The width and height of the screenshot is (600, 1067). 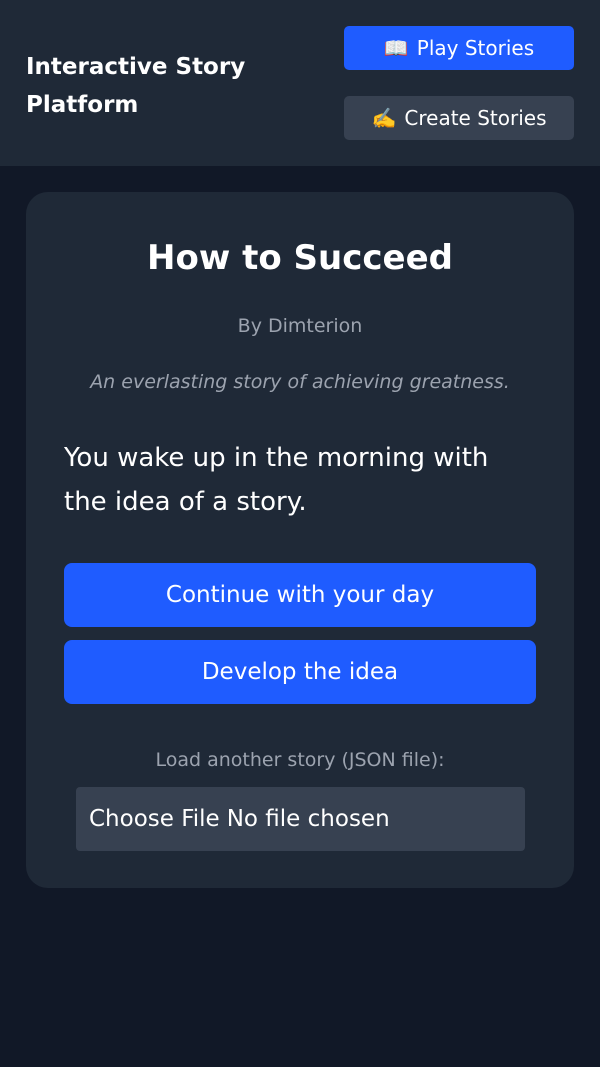 I want to click on story-file-input: Choose File No file chosen, so click(x=300, y=819).